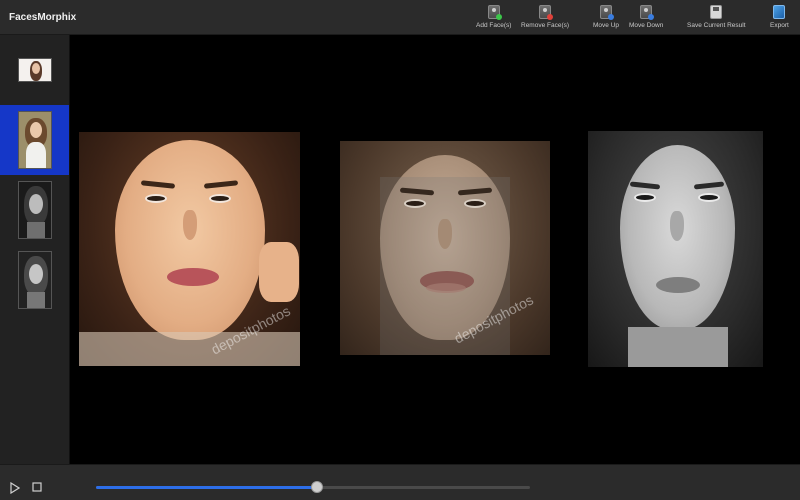  I want to click on play-icon, so click(15, 488).